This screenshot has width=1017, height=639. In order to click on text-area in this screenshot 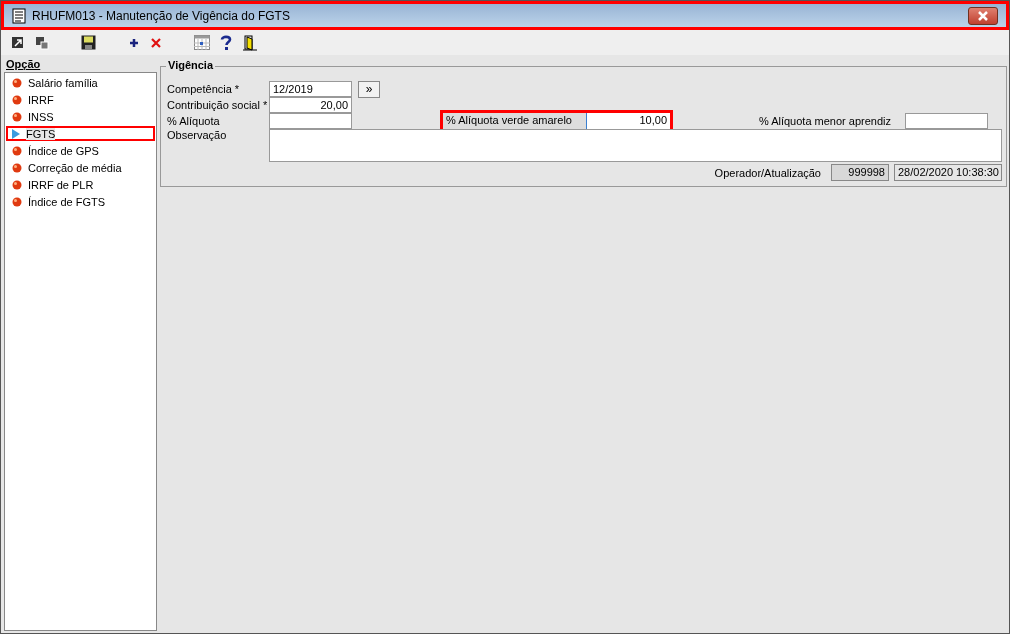, I will do `click(635, 145)`.